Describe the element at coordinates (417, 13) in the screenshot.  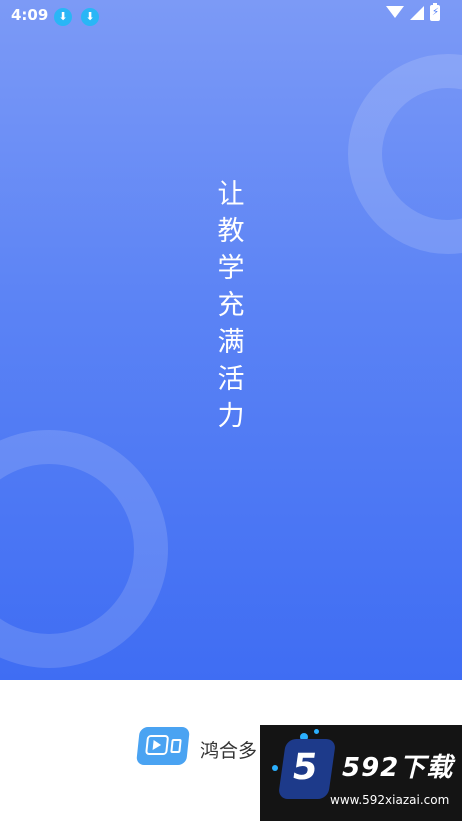
I see `signal-icon` at that location.